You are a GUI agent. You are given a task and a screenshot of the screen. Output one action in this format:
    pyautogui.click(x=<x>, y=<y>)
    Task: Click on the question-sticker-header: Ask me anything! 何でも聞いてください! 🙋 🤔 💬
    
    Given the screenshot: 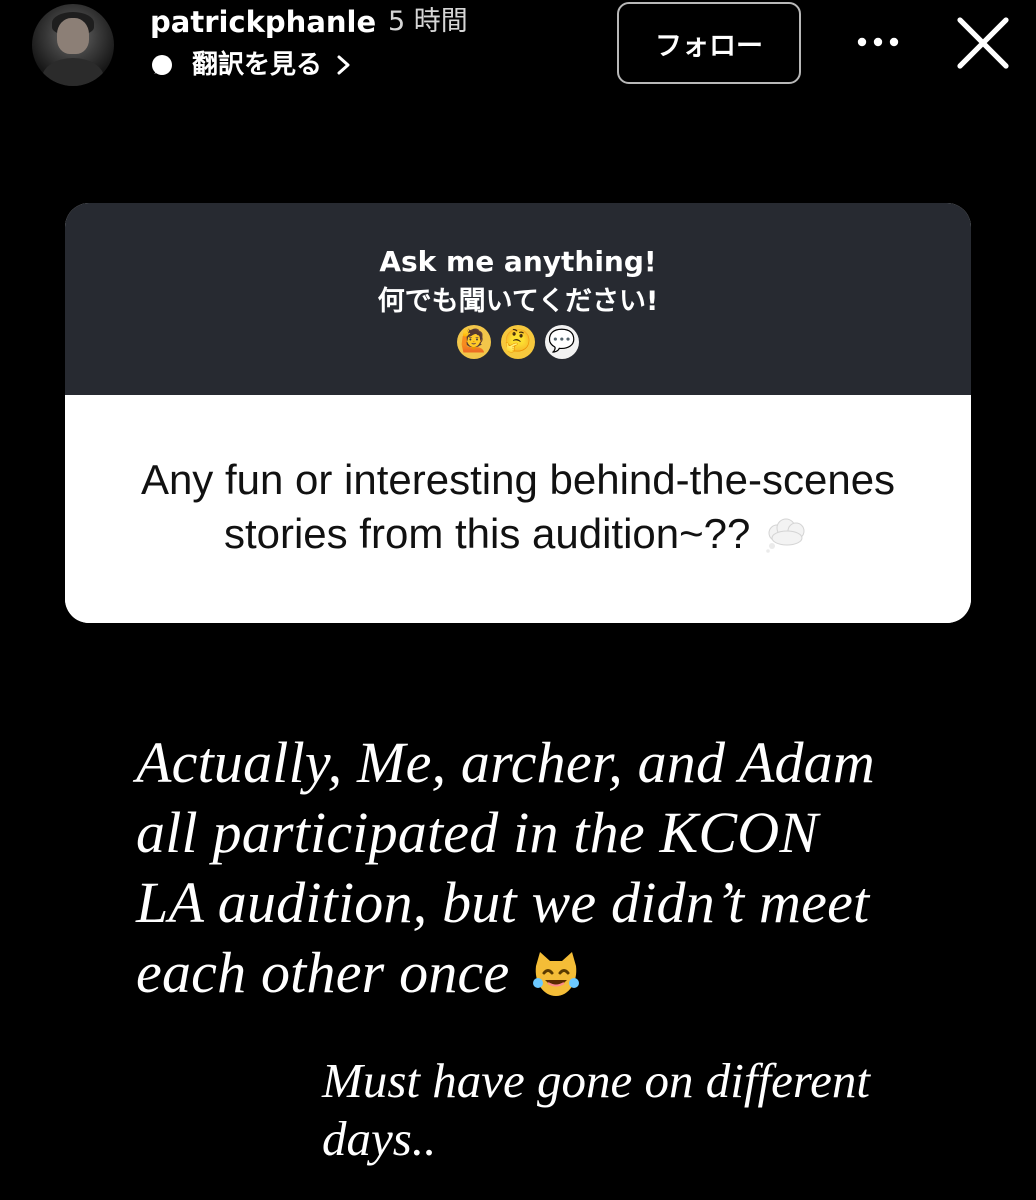 What is the action you would take?
    pyautogui.click(x=518, y=299)
    